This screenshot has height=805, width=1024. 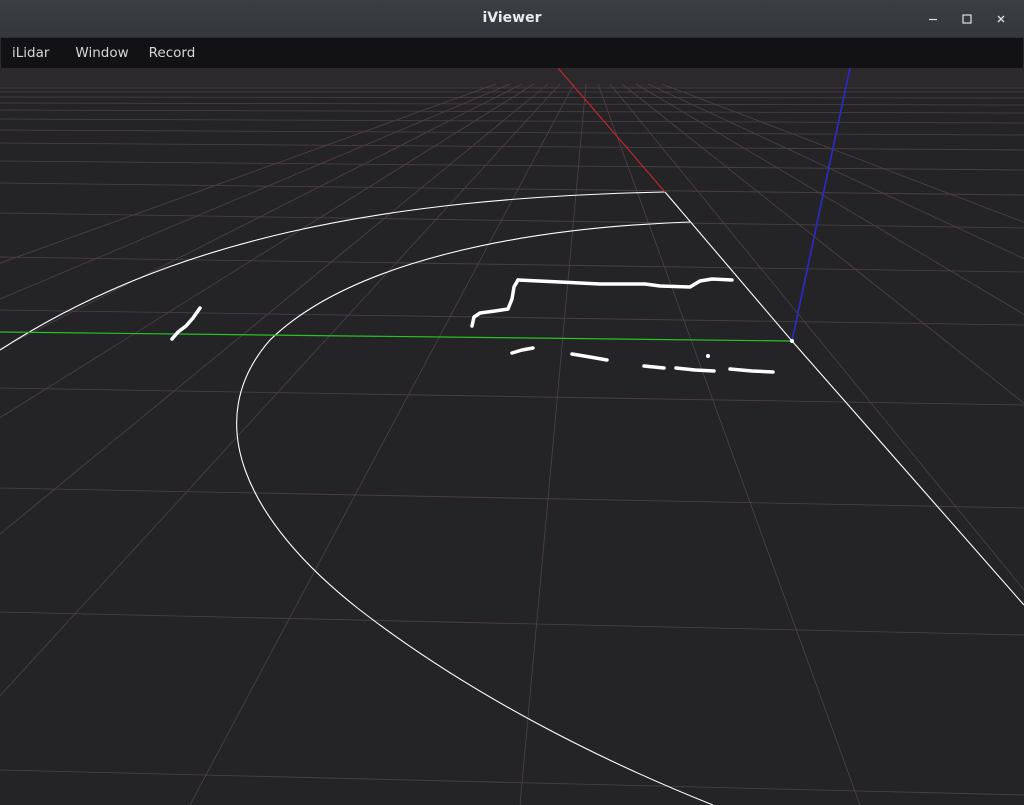 What do you see at coordinates (821, 205) in the screenshot?
I see `z-axis-line` at bounding box center [821, 205].